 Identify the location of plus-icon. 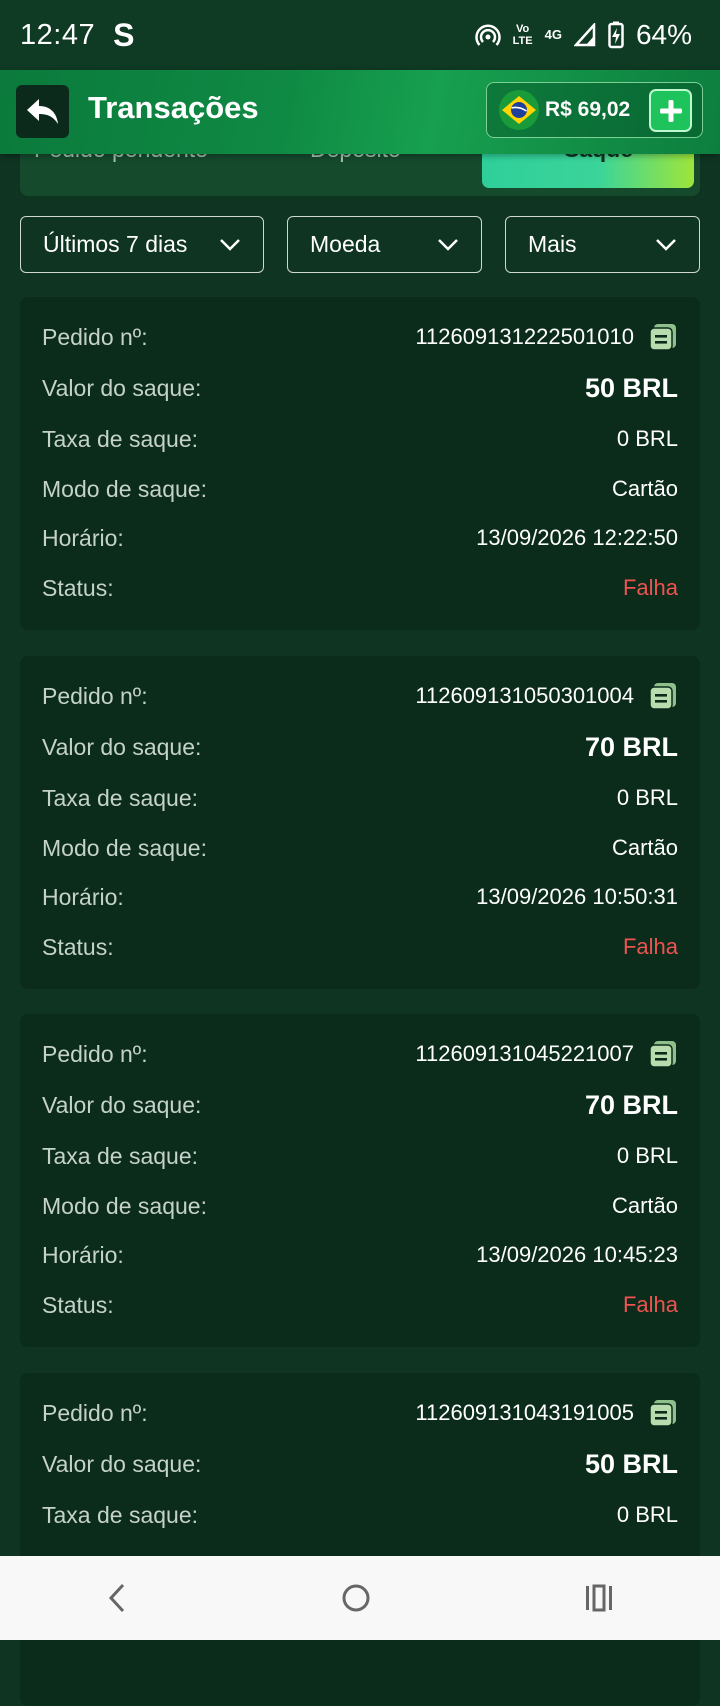
(670, 110).